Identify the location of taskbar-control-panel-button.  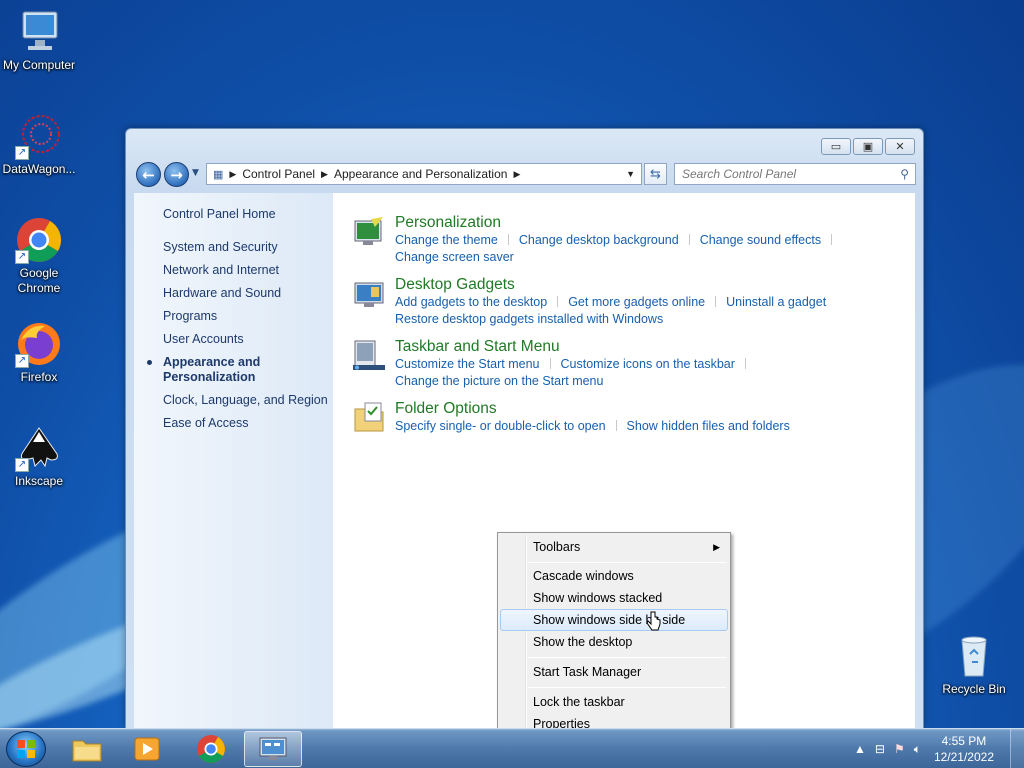
(273, 749).